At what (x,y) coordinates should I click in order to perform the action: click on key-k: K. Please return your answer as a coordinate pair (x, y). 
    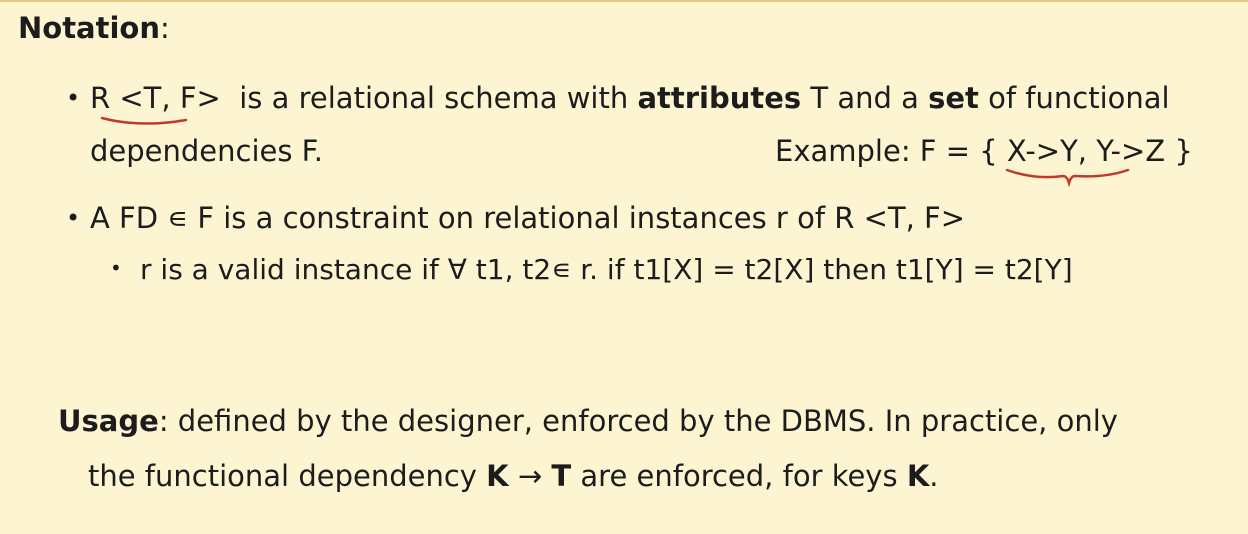
    Looking at the image, I should click on (497, 476).